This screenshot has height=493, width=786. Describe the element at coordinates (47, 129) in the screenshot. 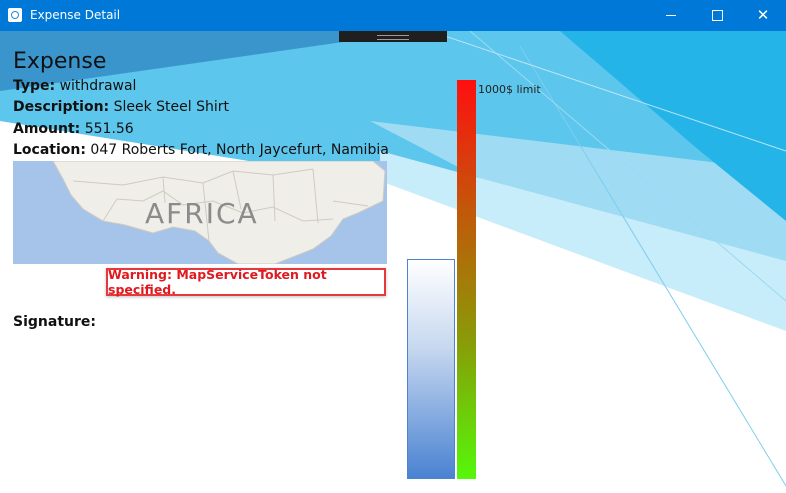

I see `amount-label: Amount:` at that location.